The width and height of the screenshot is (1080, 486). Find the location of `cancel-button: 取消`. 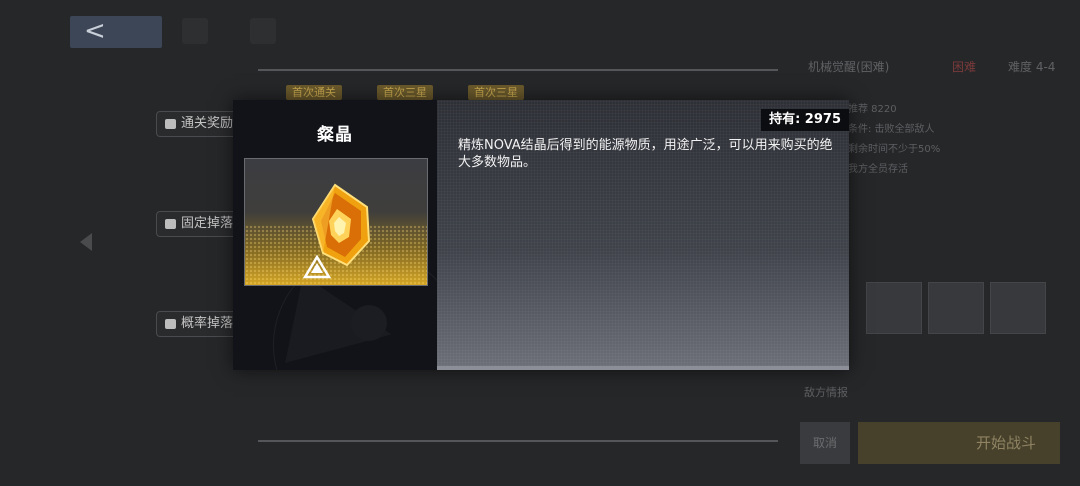

cancel-button: 取消 is located at coordinates (825, 443).